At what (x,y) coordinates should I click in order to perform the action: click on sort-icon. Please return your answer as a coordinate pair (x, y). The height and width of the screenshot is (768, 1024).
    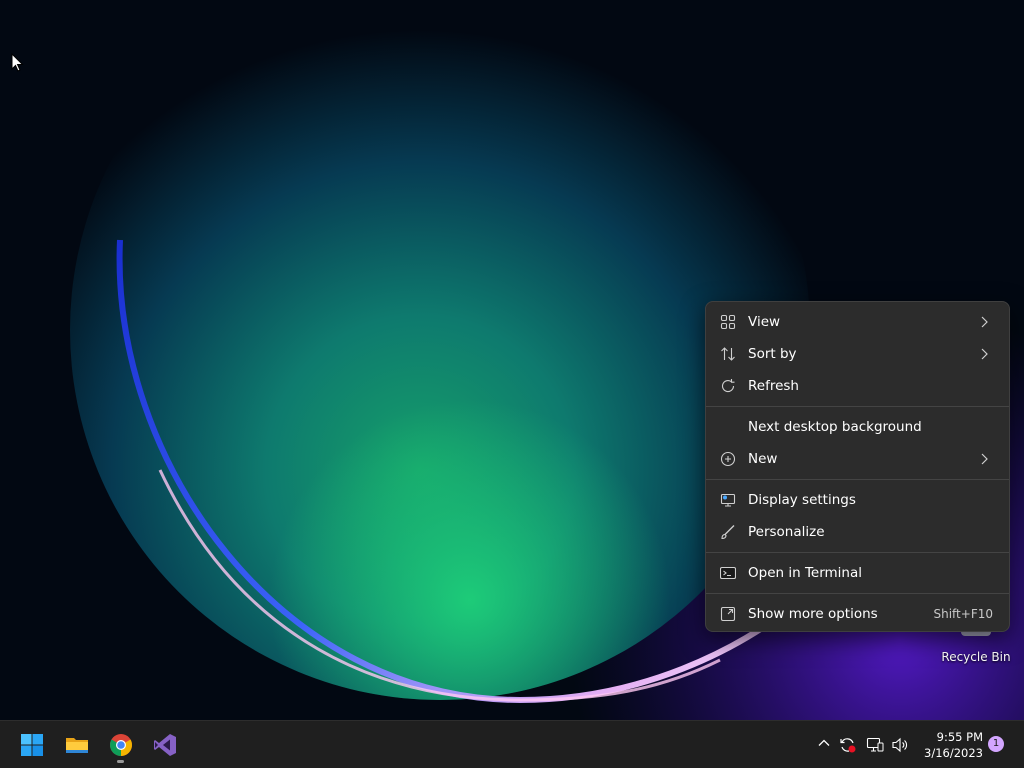
    Looking at the image, I should click on (728, 354).